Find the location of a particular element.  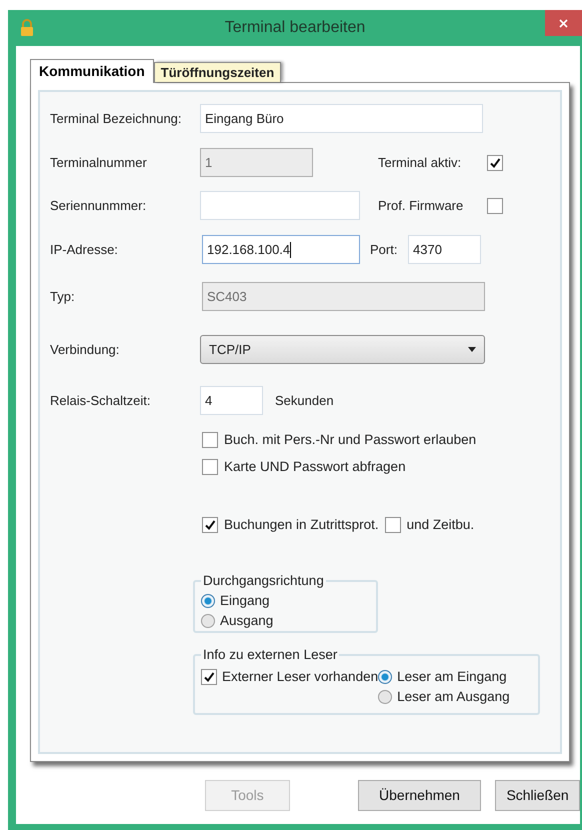

dialog-button: Übernehmen is located at coordinates (420, 795).